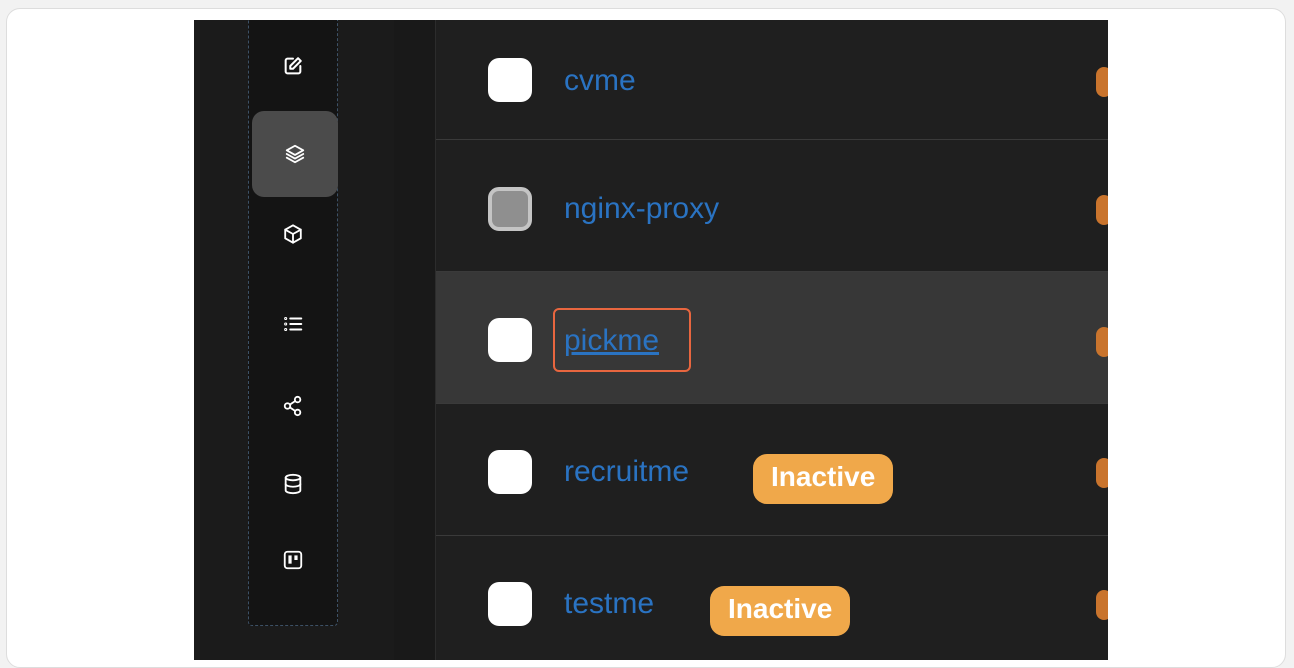 The height and width of the screenshot is (668, 1294). Describe the element at coordinates (609, 604) in the screenshot. I see `stack-name-link: testme` at that location.